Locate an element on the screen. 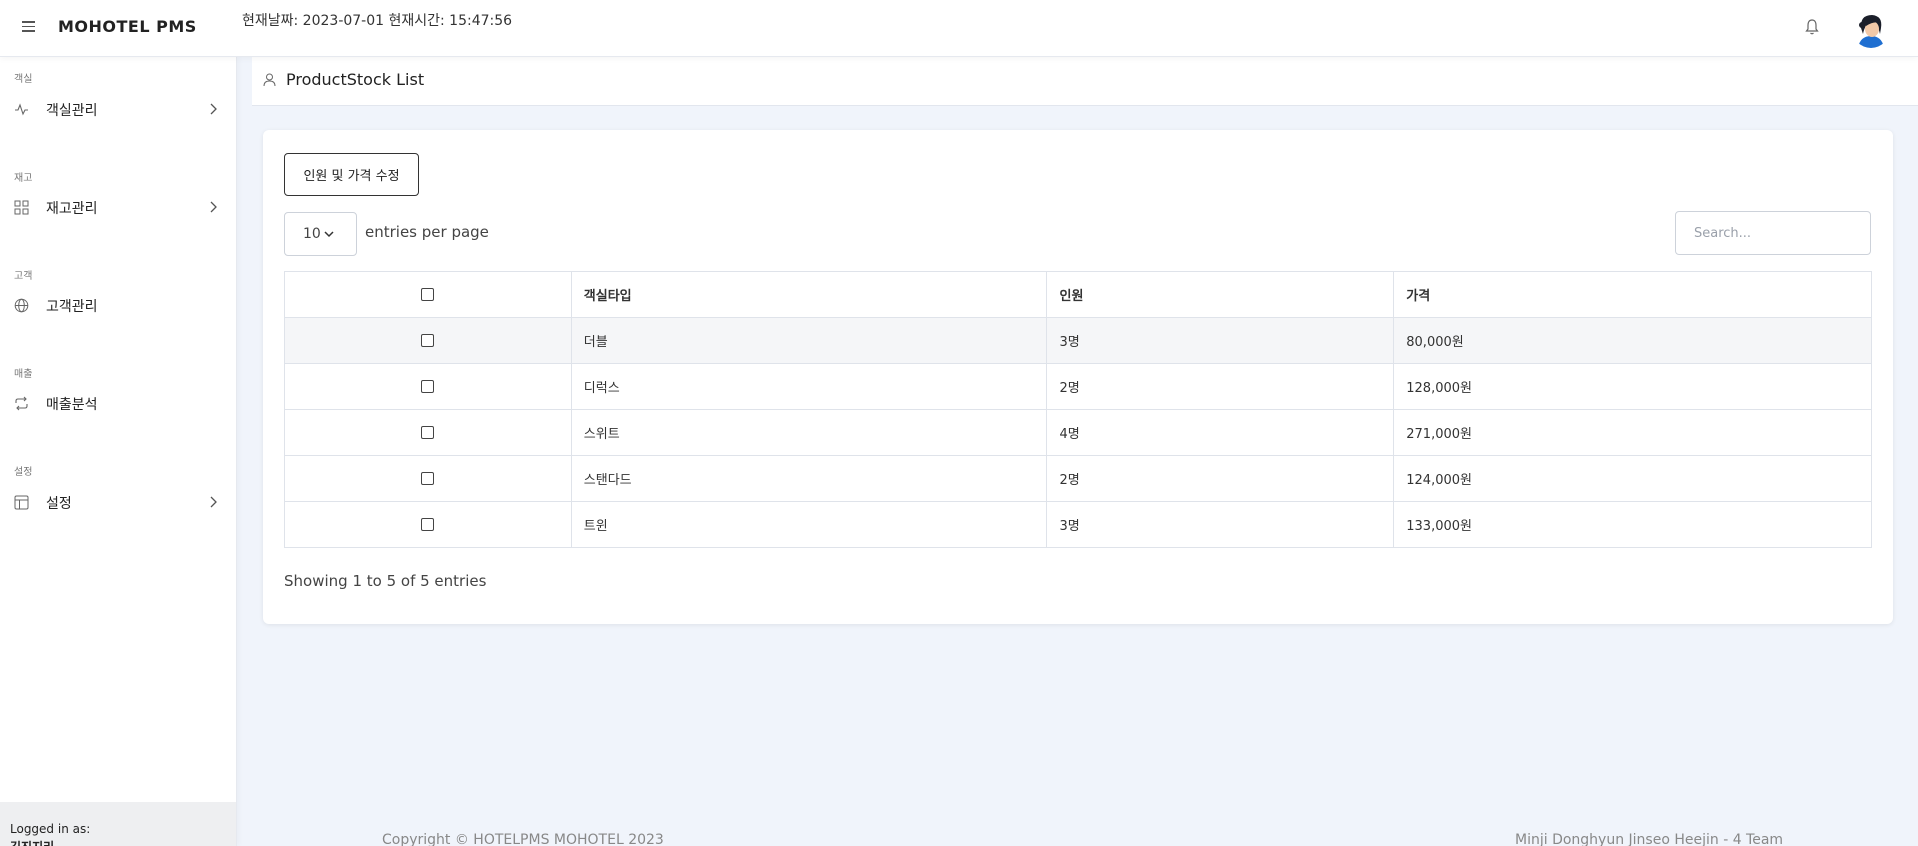  chevron-down-icon is located at coordinates (329, 234).